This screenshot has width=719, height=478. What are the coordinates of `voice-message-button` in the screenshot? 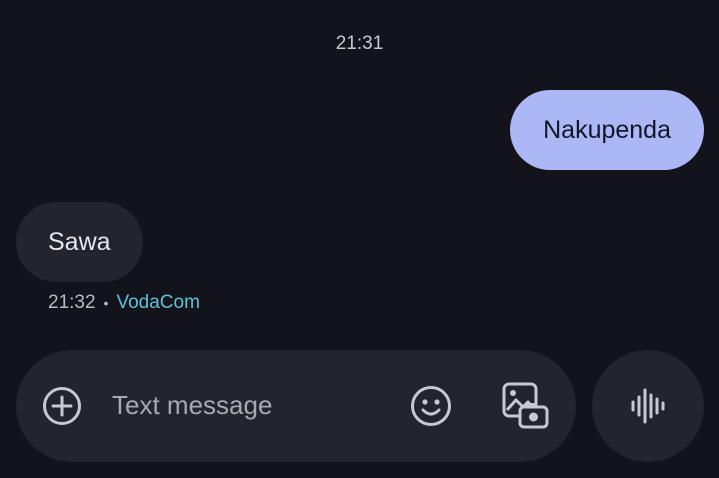 It's located at (648, 406).